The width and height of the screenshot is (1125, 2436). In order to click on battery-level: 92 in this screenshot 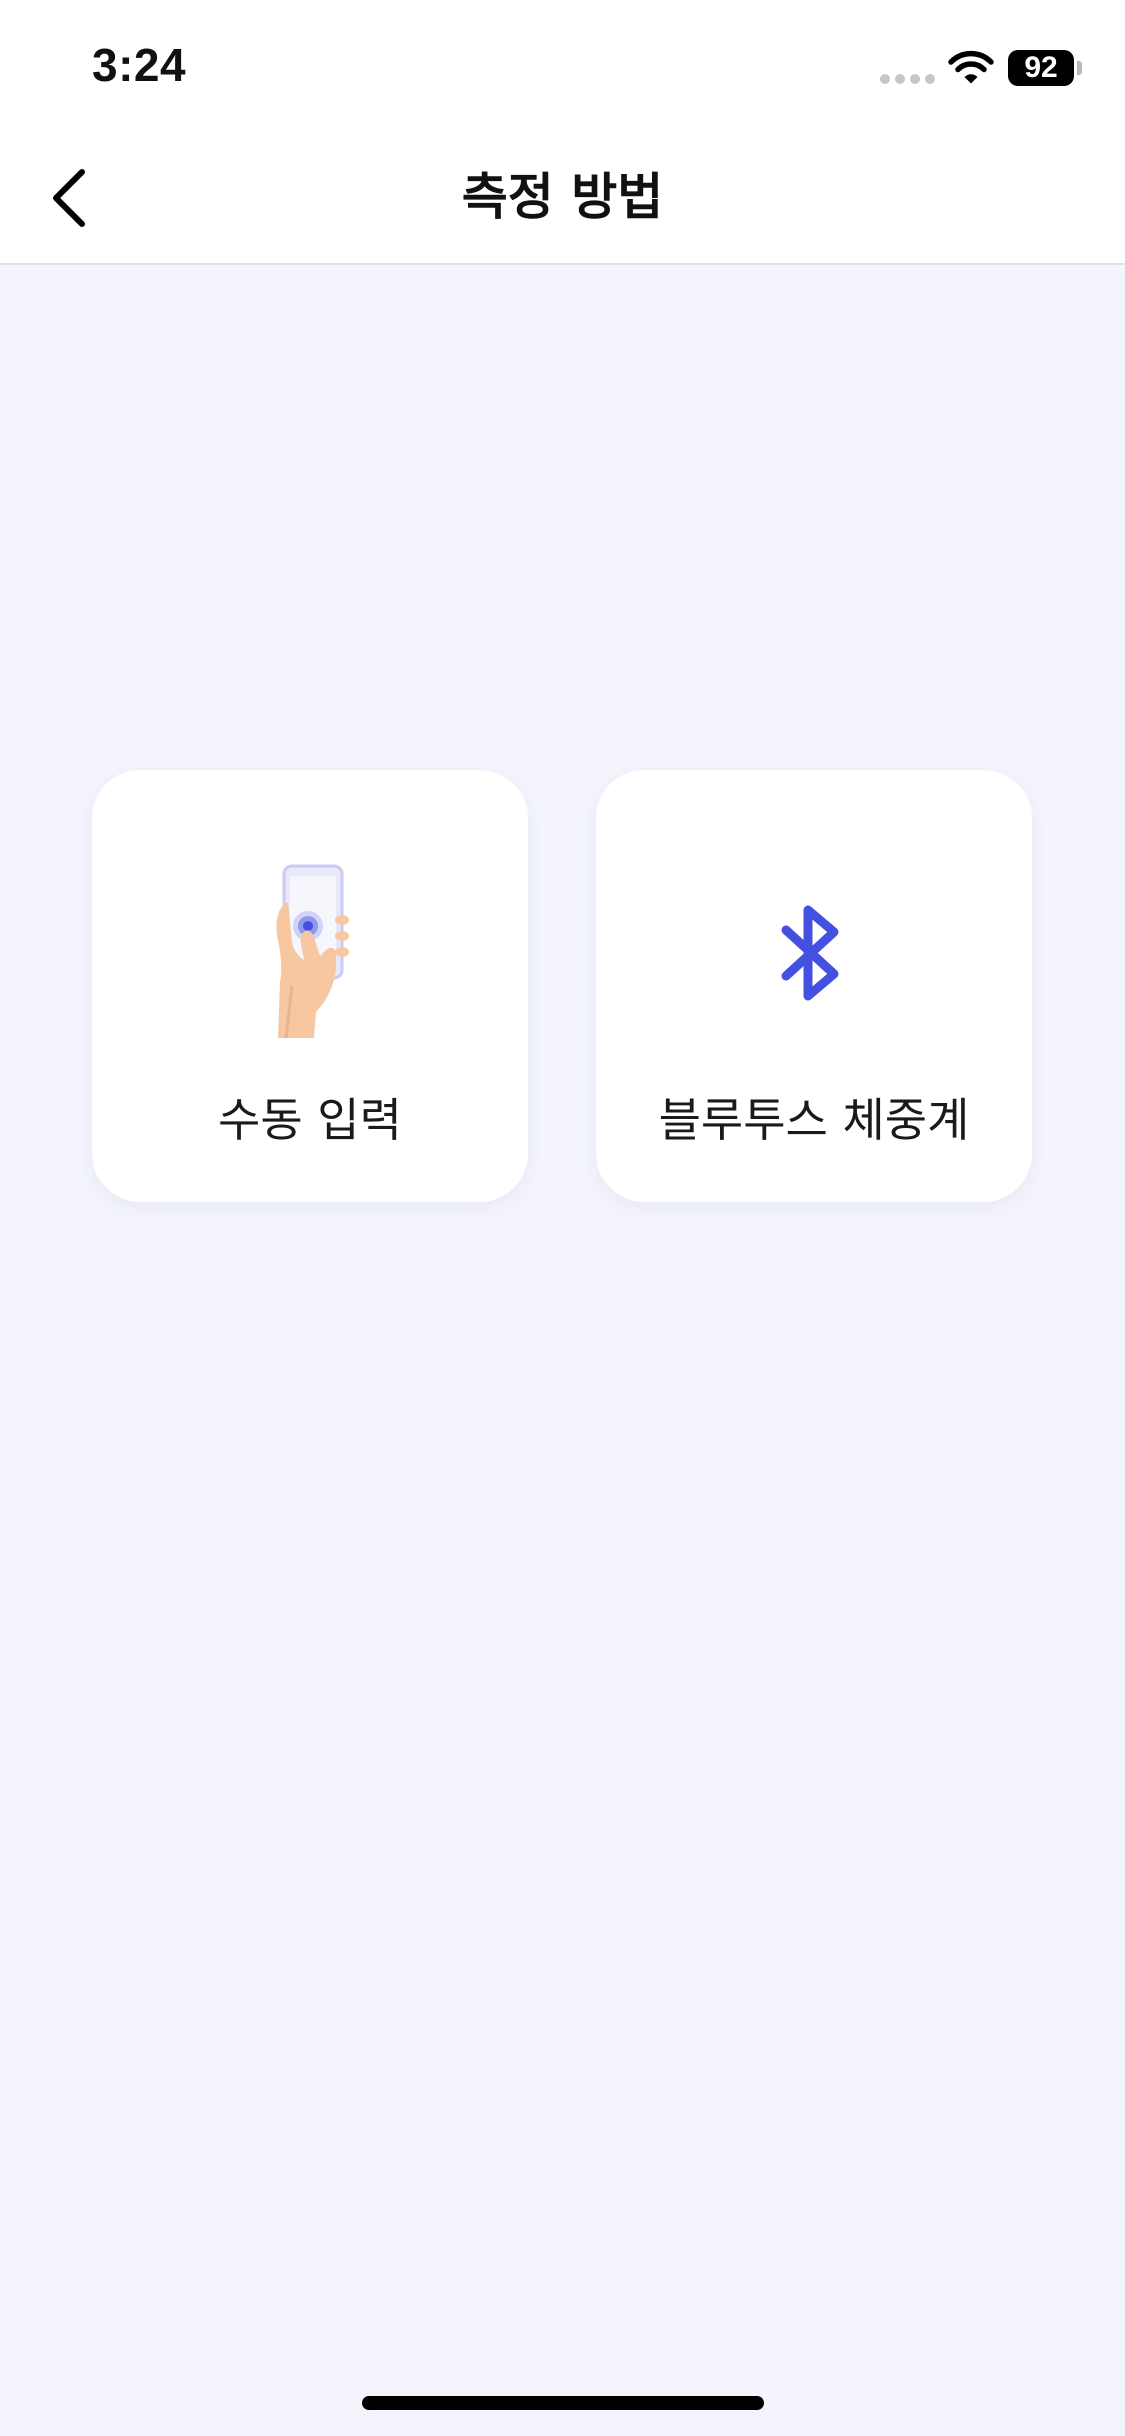, I will do `click(1041, 67)`.